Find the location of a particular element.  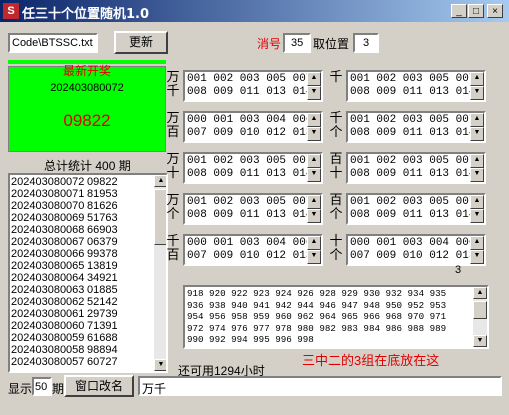

history-row: 202403080060 71391 is located at coordinates (64, 326).